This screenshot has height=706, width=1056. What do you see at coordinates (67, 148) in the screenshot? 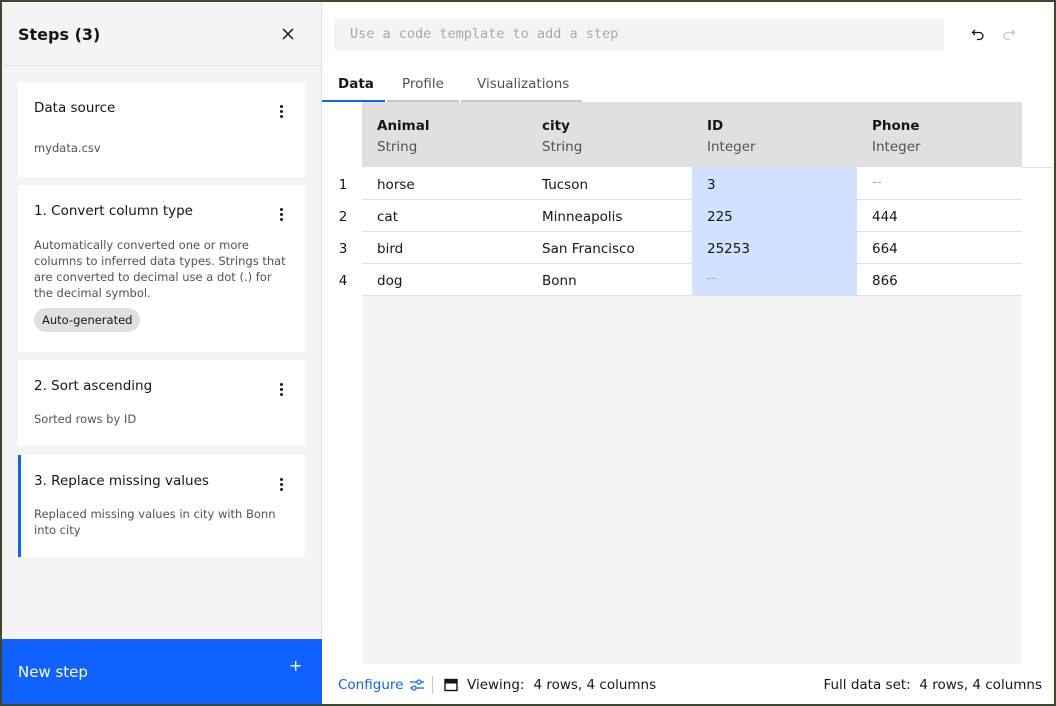
I see `step-card-description: mydata.csv` at bounding box center [67, 148].